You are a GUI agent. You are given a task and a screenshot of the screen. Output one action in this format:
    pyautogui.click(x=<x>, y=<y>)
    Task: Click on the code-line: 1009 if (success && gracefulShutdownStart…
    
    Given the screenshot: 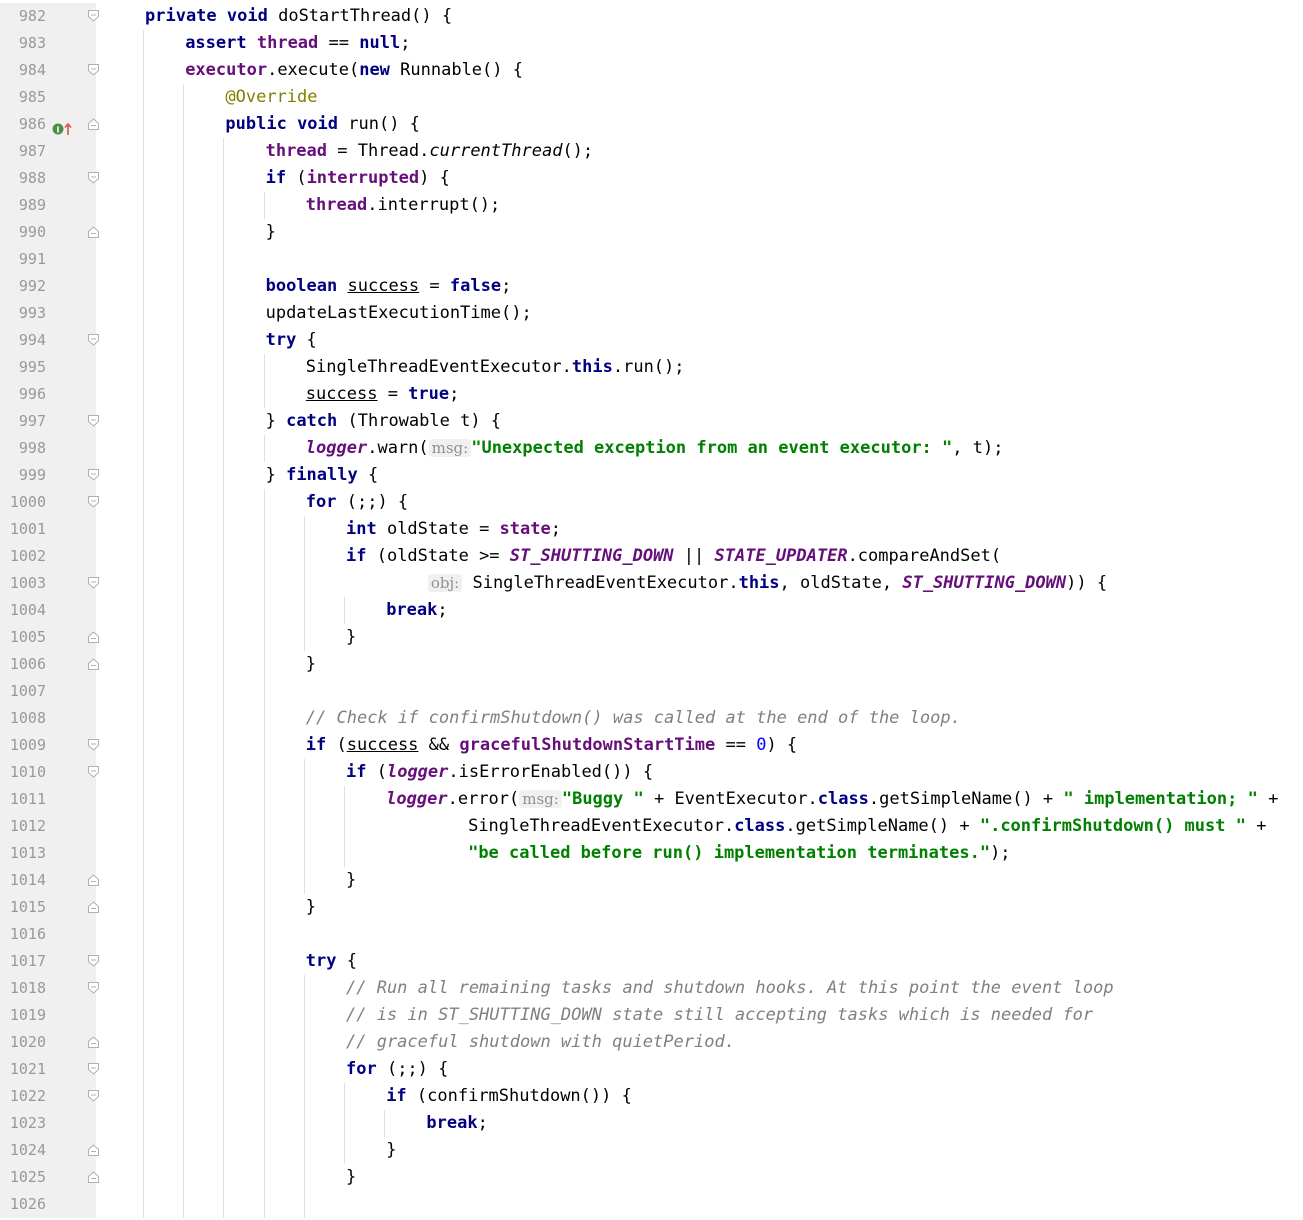 What is the action you would take?
    pyautogui.click(x=651, y=745)
    